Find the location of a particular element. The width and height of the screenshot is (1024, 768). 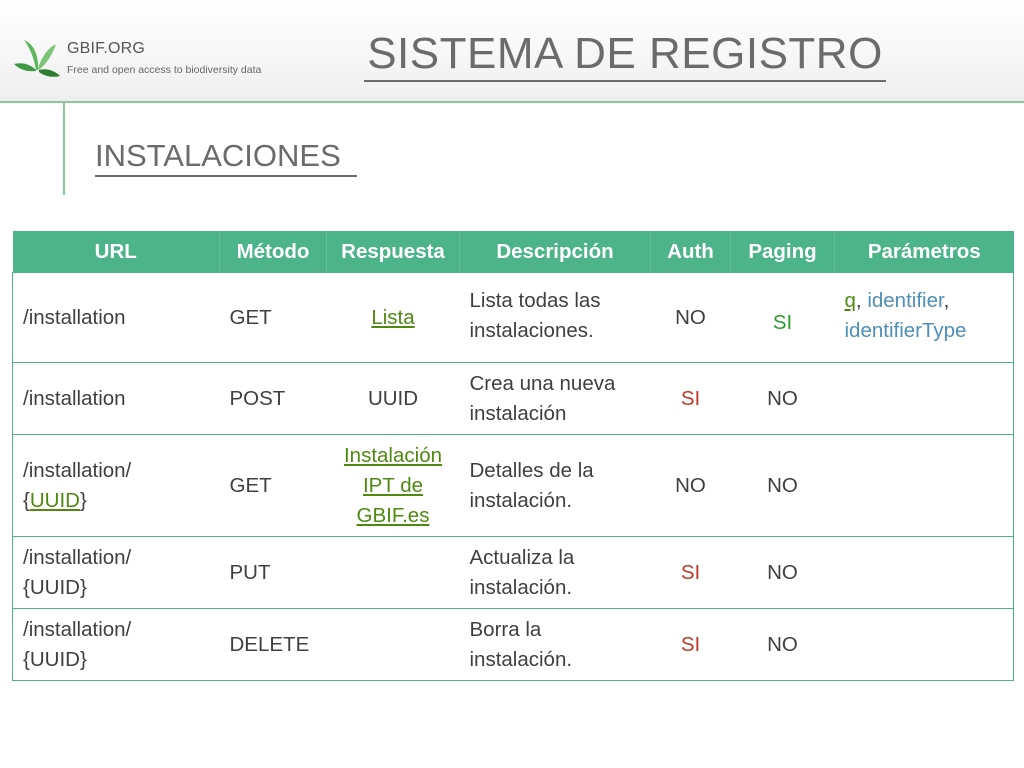

cell-method: POST is located at coordinates (273, 398).